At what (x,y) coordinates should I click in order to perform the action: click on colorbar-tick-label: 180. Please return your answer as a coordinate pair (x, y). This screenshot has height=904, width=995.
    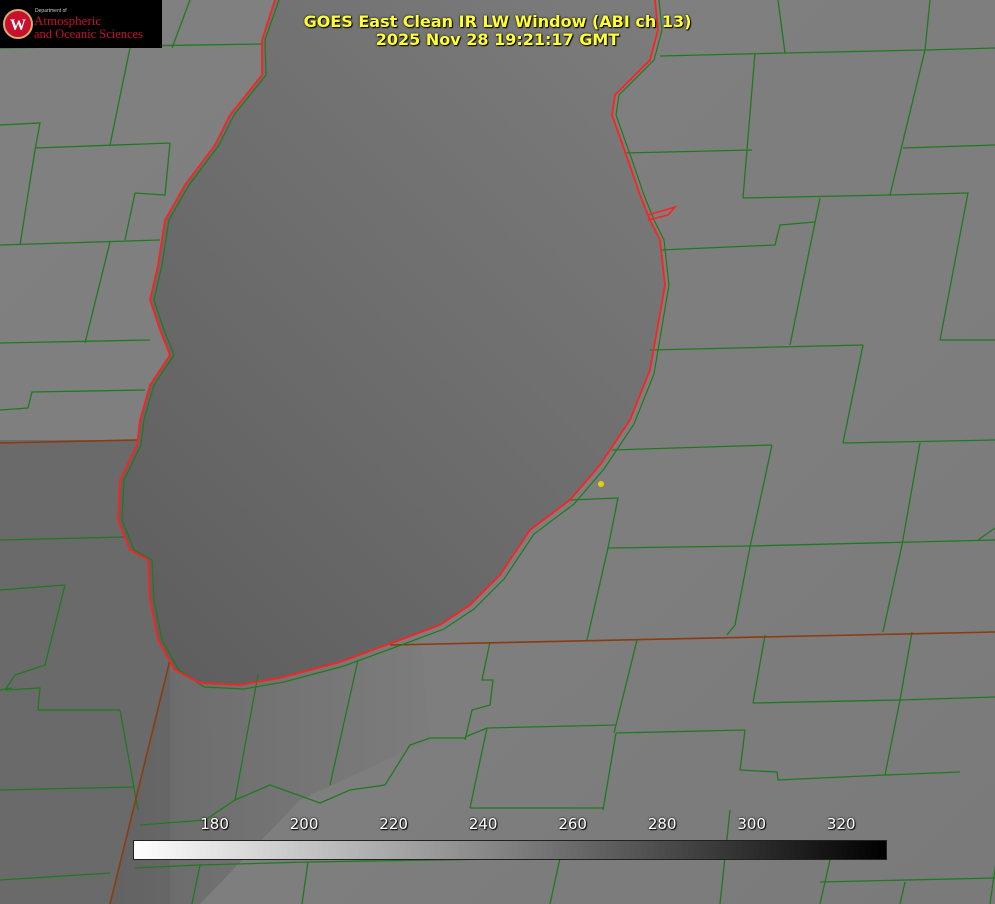
    Looking at the image, I should click on (214, 824).